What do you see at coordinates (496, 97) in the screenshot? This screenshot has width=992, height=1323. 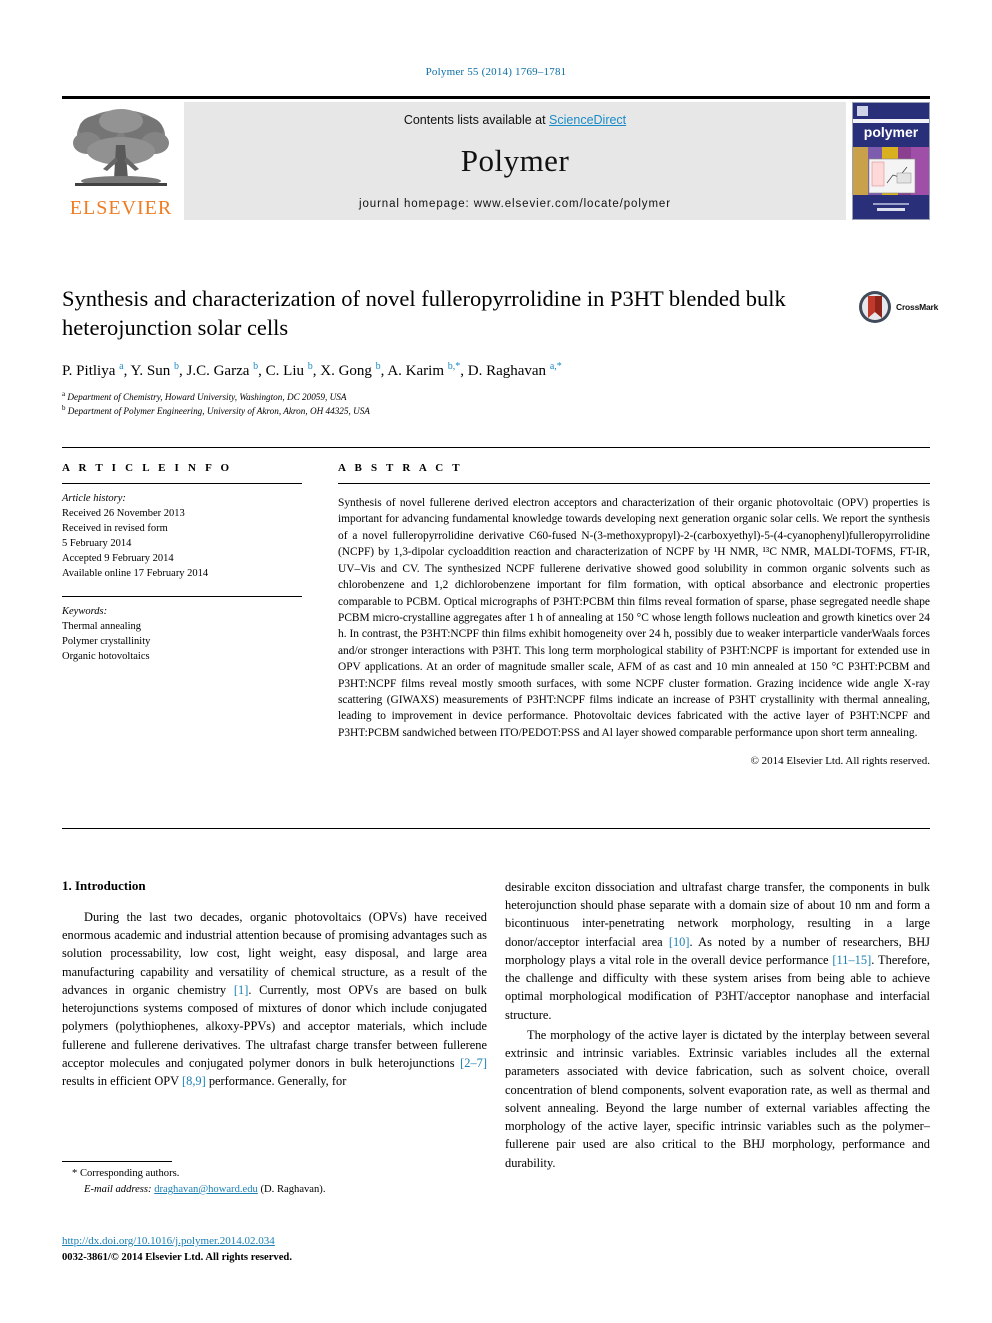 I see `masthead-top-rule` at bounding box center [496, 97].